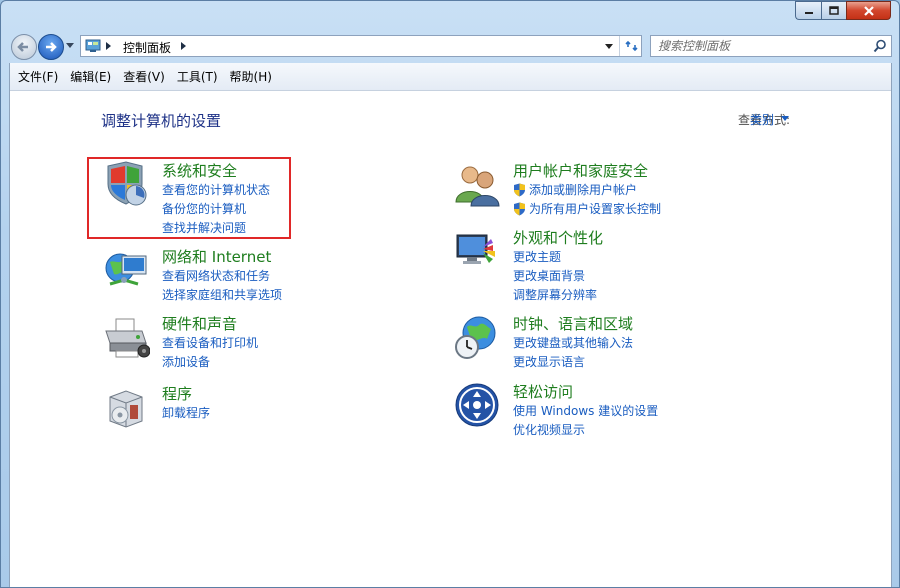 Image resolution: width=900 pixels, height=588 pixels. What do you see at coordinates (222, 276) in the screenshot?
I see `link-view-network-status: 查看网络状态和任务` at bounding box center [222, 276].